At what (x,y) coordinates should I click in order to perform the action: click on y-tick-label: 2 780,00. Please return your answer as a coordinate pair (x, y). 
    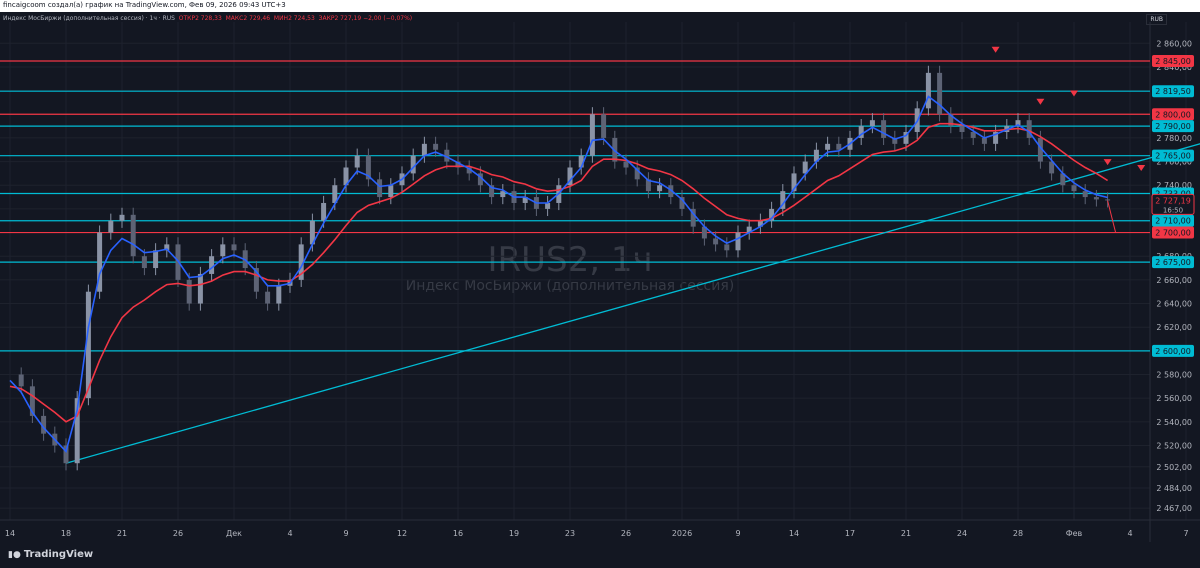
    Looking at the image, I should click on (1174, 138).